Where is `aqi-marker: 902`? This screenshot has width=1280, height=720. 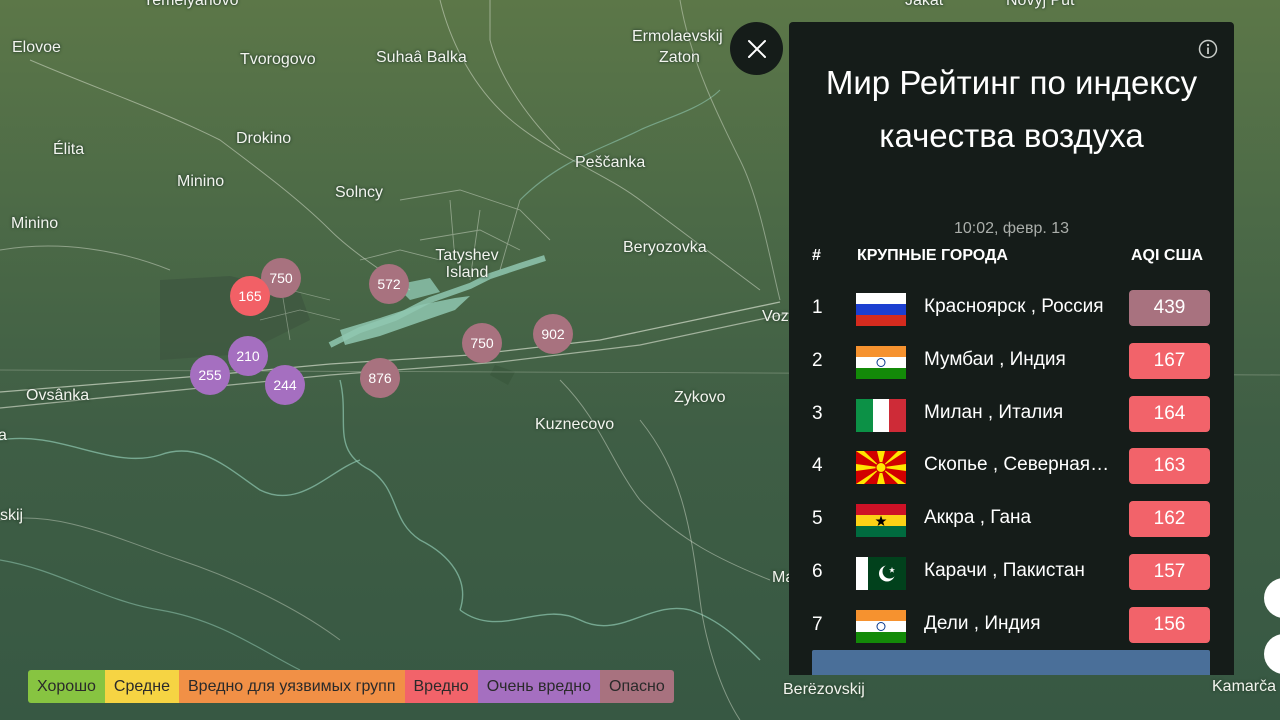 aqi-marker: 902 is located at coordinates (553, 334).